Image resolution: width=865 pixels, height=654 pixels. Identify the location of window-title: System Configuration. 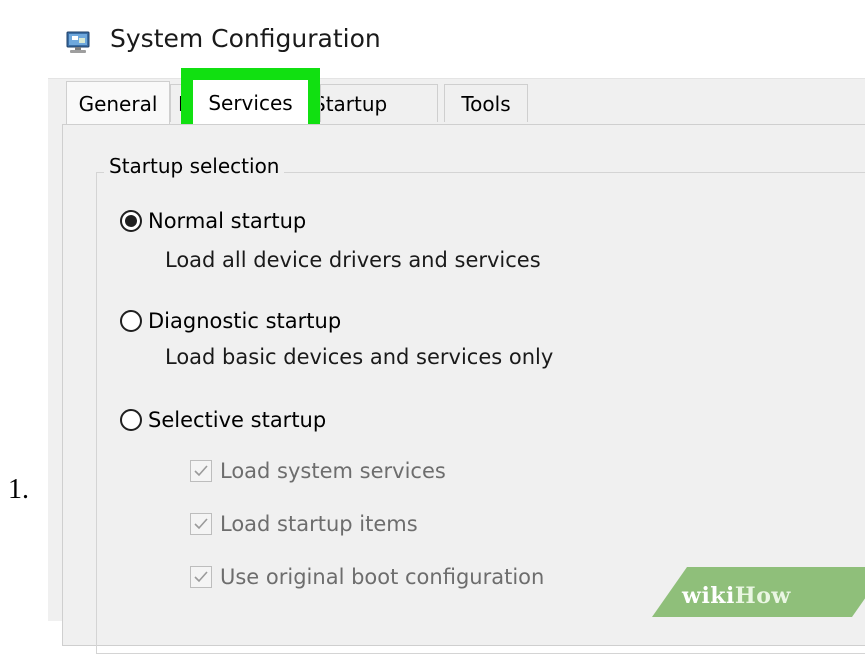
(245, 38).